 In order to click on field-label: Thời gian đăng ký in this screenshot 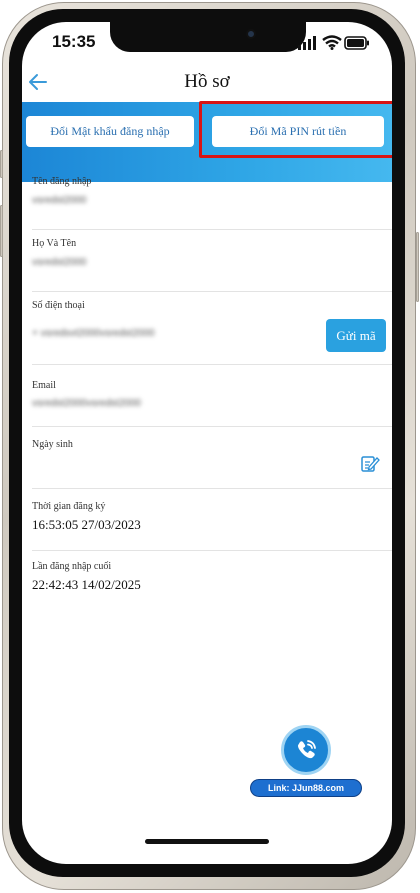, I will do `click(69, 506)`.